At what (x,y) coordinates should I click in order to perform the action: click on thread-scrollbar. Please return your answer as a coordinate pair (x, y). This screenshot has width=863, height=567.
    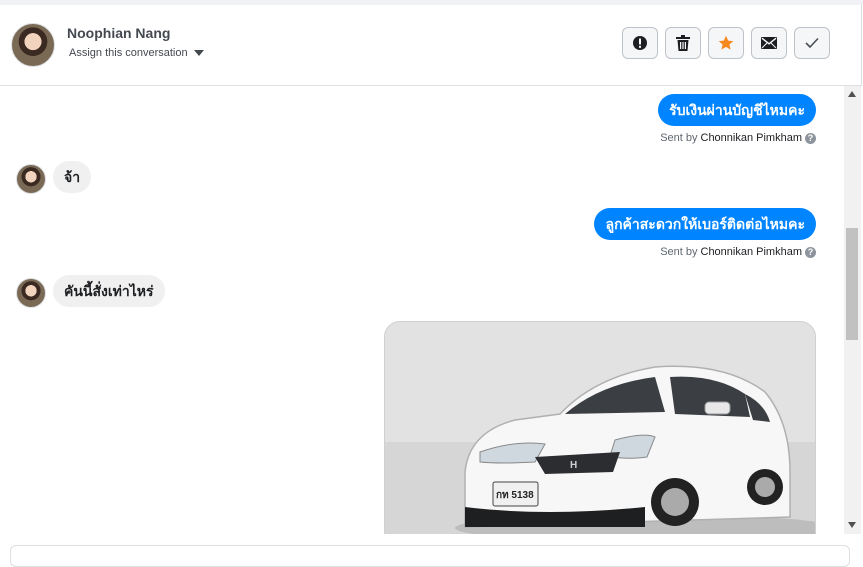
    Looking at the image, I should click on (852, 310).